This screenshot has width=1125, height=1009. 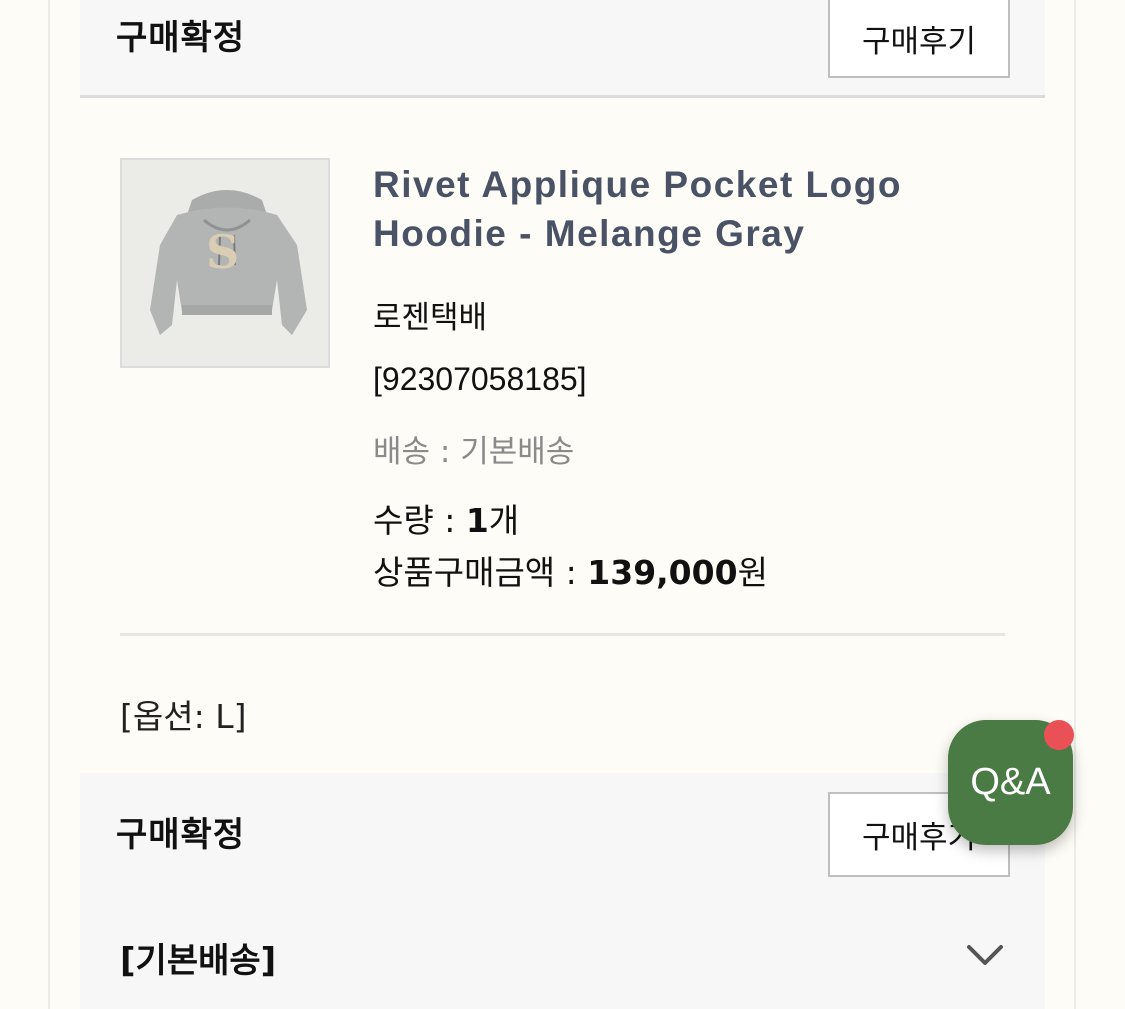 What do you see at coordinates (562, 634) in the screenshot?
I see `section-divider` at bounding box center [562, 634].